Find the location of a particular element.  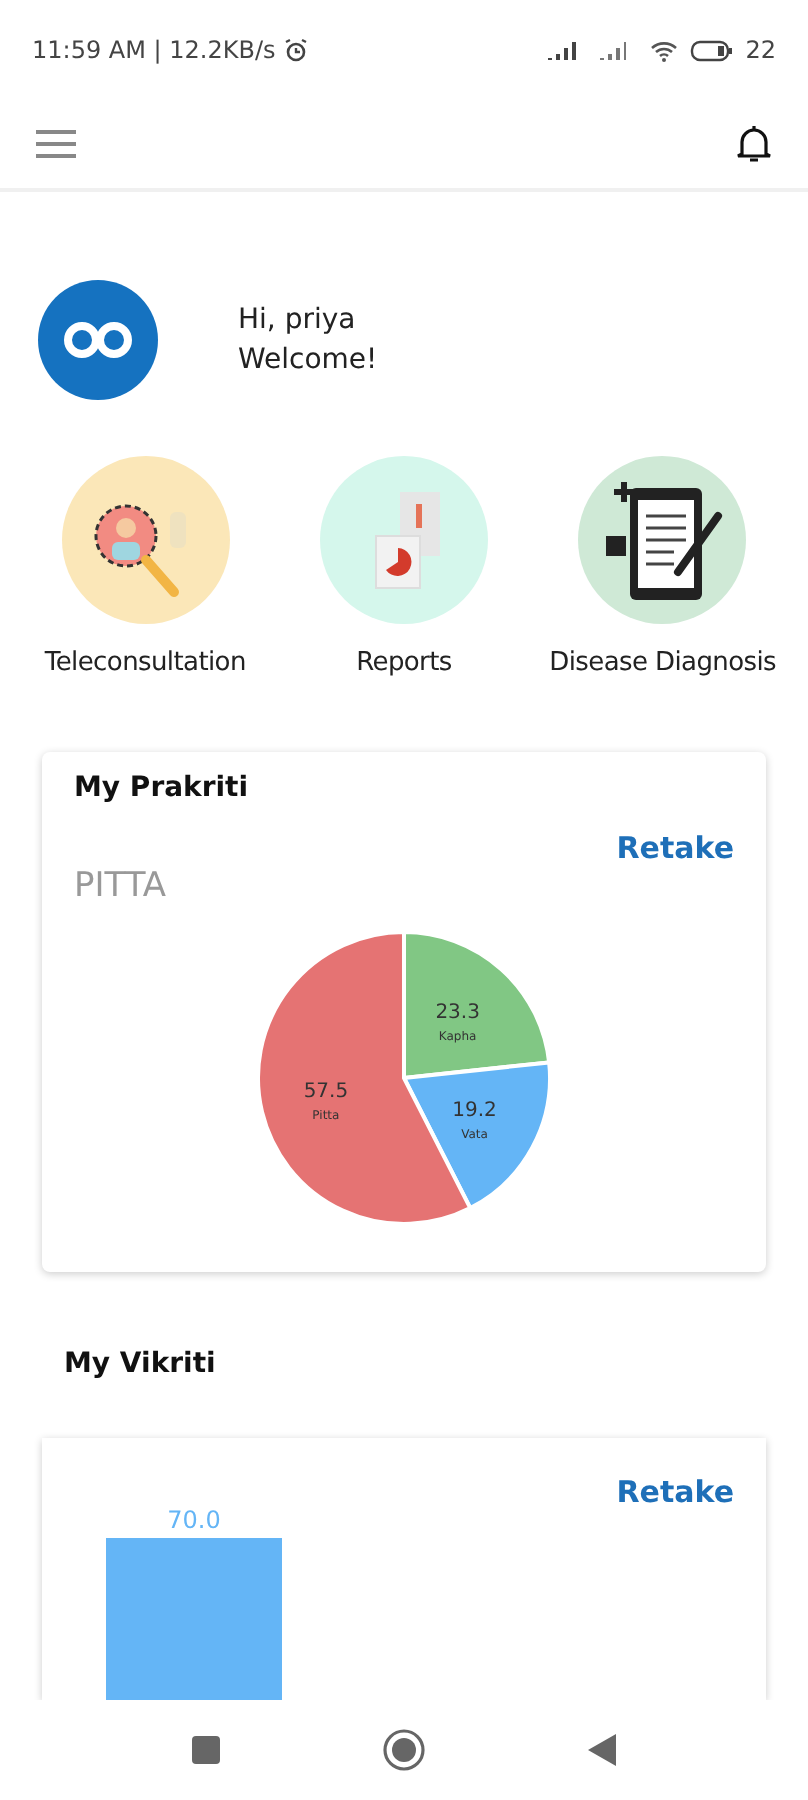

recent-apps-icon is located at coordinates (206, 1750).